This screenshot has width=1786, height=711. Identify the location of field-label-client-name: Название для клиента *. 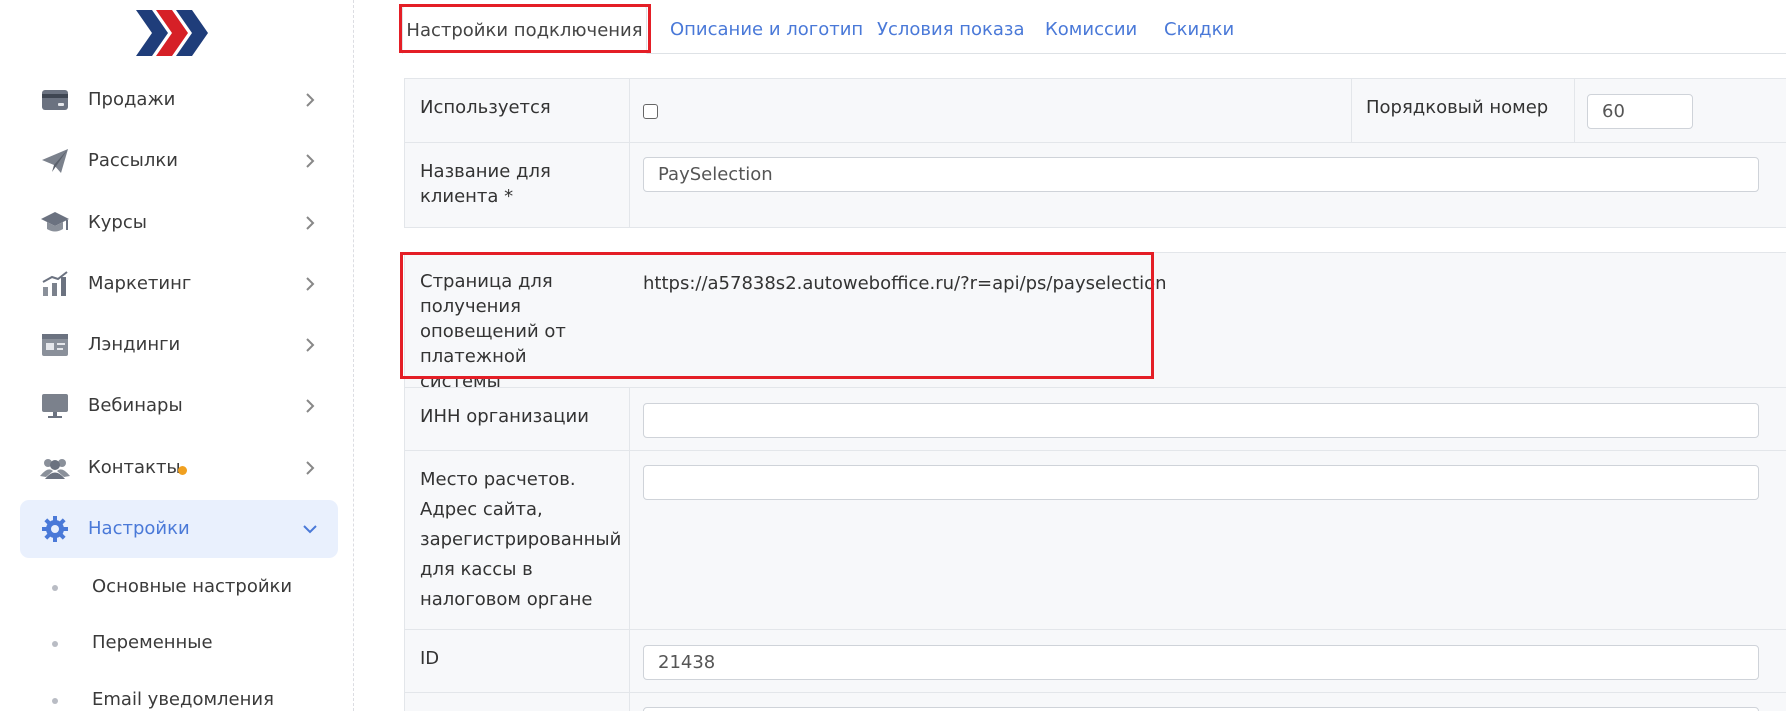
(485, 184).